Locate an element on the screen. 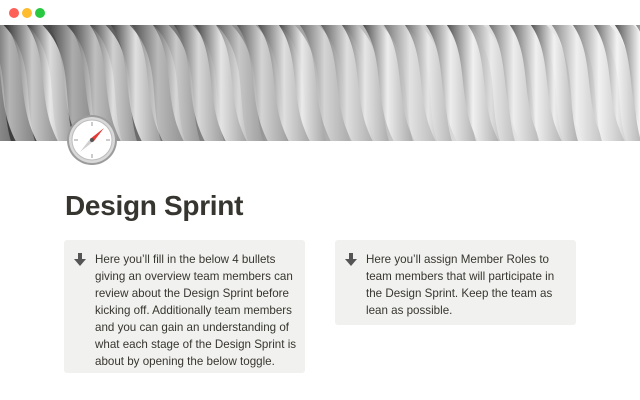 The image size is (640, 400). zoom-window-button is located at coordinates (40, 13).